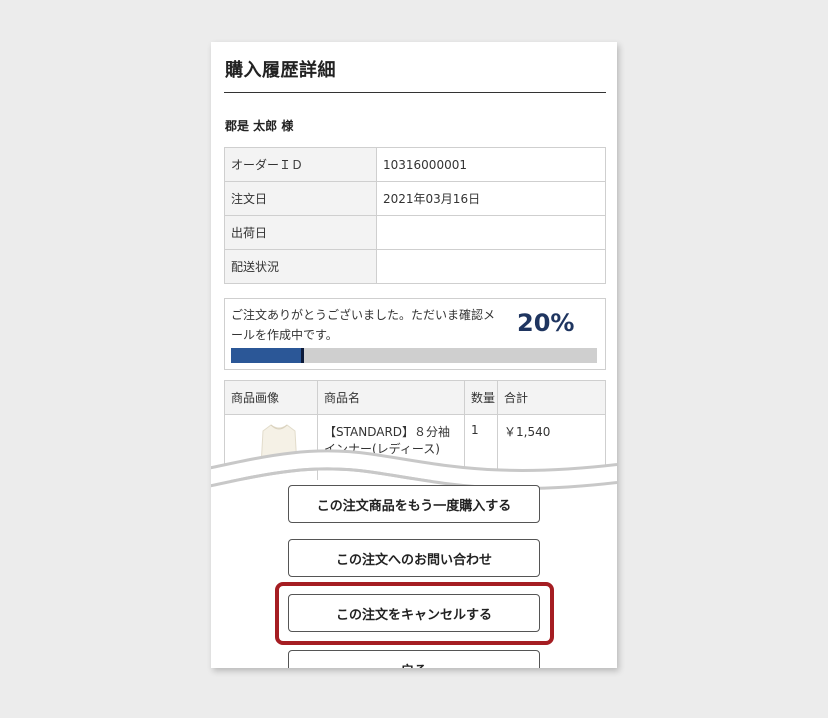  I want to click on back-button: 戻る, so click(414, 659).